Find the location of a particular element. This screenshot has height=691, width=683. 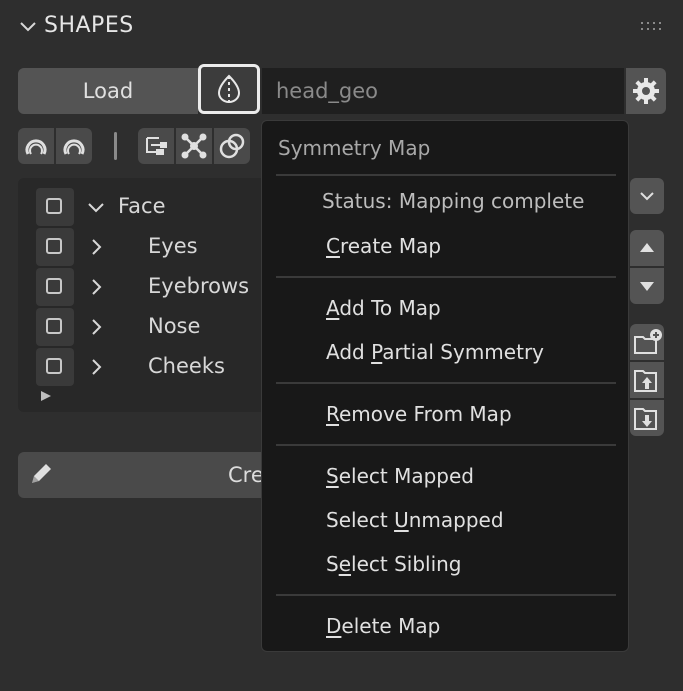

list-item: Cheeks is located at coordinates (151, 368).